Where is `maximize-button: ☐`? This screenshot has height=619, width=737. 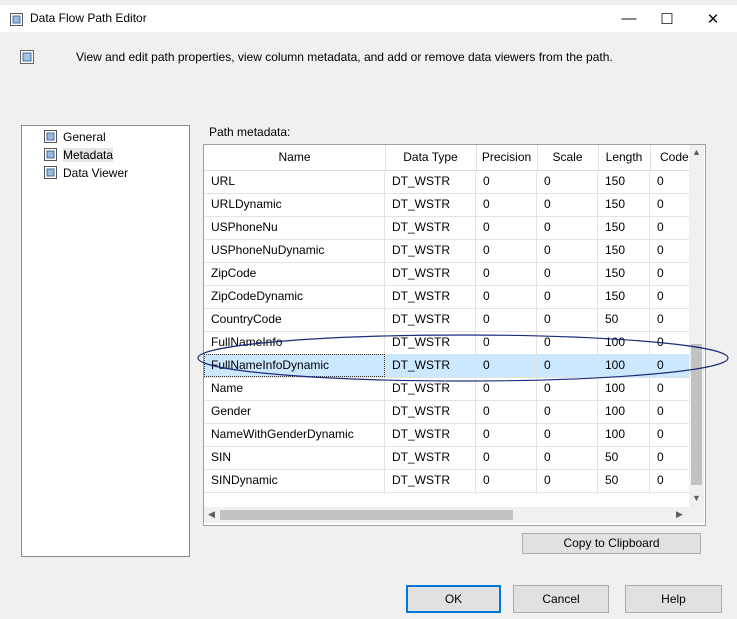 maximize-button: ☐ is located at coordinates (667, 18).